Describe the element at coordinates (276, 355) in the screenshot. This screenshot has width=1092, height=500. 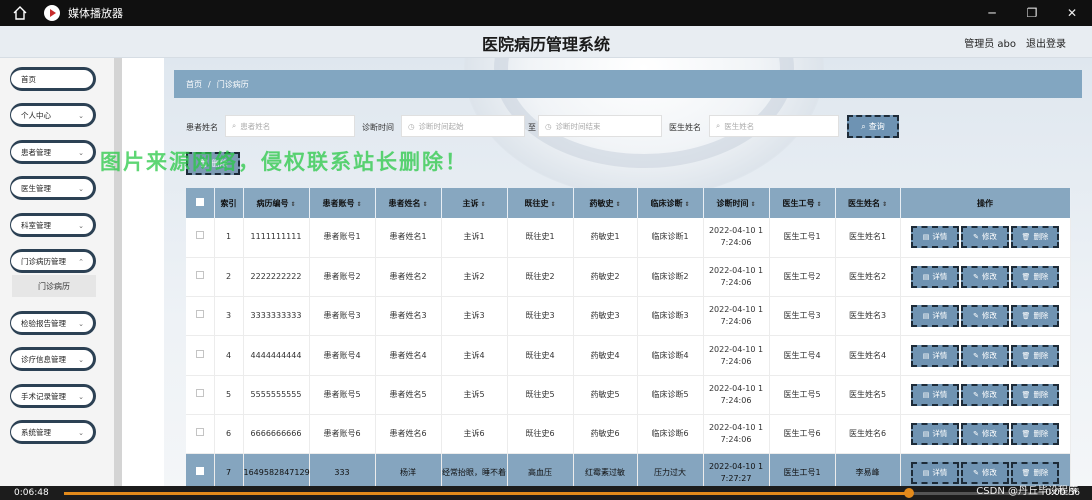
I see `cell-record-no: 4444444444` at that location.